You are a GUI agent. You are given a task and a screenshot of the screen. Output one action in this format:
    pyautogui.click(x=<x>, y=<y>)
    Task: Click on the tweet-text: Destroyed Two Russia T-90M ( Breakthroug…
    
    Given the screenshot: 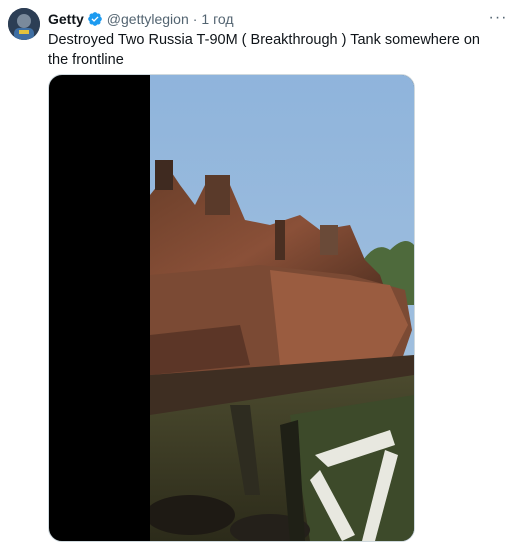 What is the action you would take?
    pyautogui.click(x=264, y=50)
    